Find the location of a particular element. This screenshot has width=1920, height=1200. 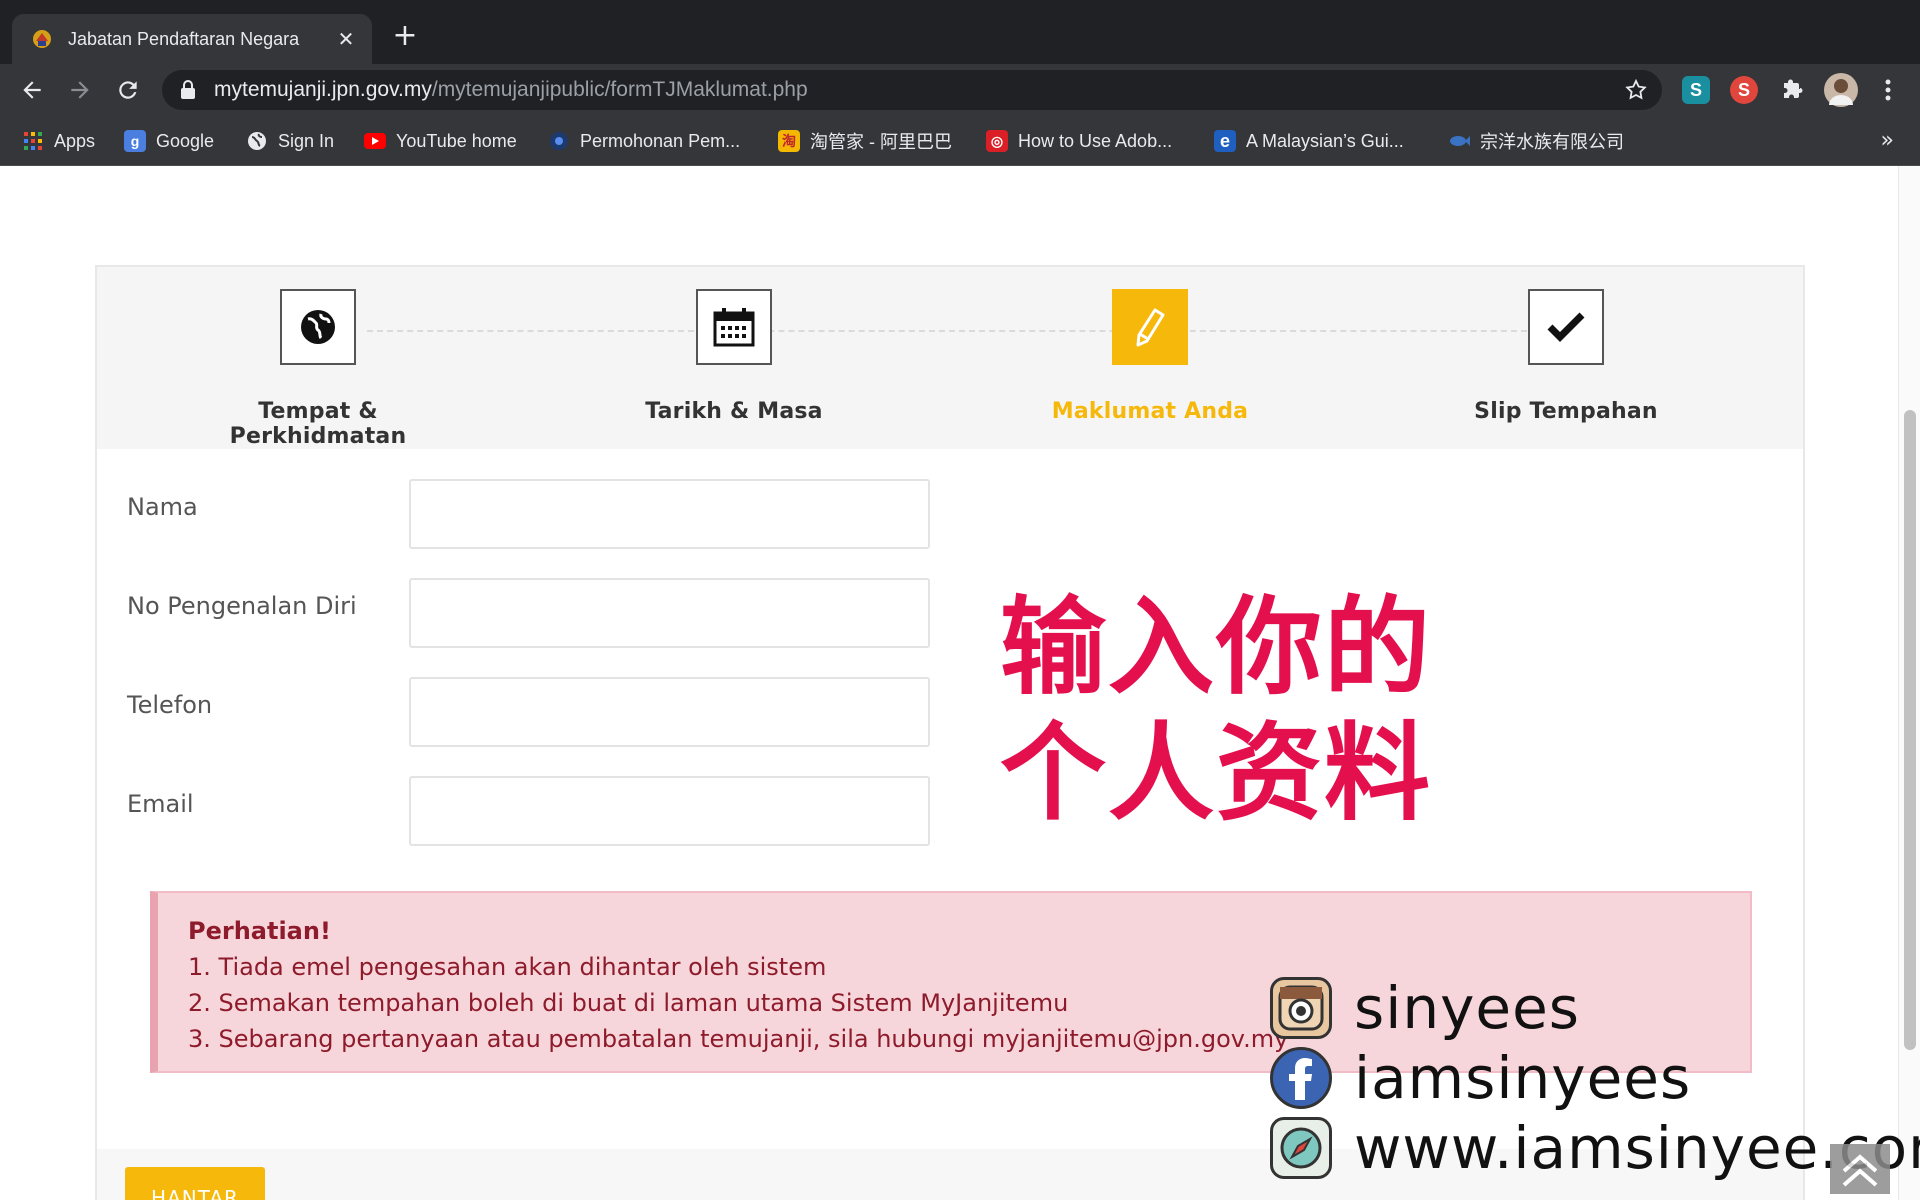

overlay-line: 个人资料 is located at coordinates (1216, 773).